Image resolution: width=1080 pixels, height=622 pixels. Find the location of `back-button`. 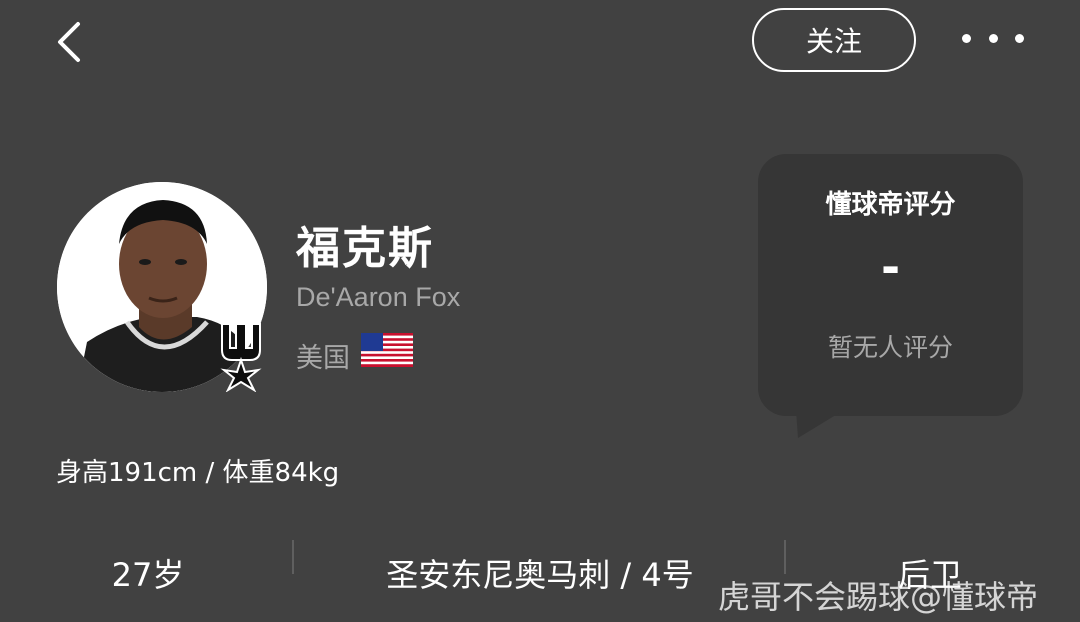

back-button is located at coordinates (69, 42).